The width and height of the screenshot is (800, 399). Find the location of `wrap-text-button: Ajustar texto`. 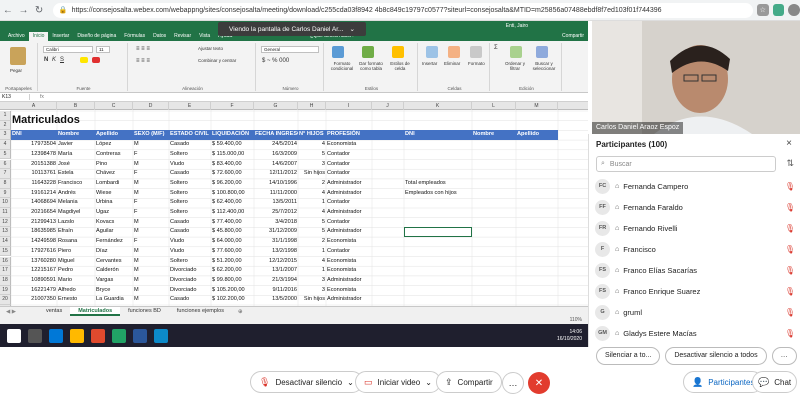

wrap-text-button: Ajustar texto is located at coordinates (210, 48).